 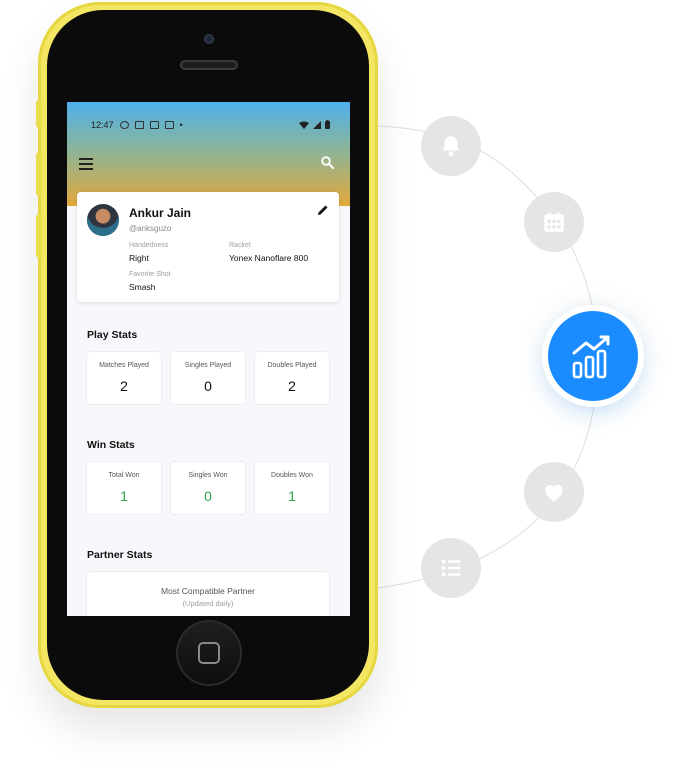 What do you see at coordinates (327, 124) in the screenshot?
I see `battery-icon` at bounding box center [327, 124].